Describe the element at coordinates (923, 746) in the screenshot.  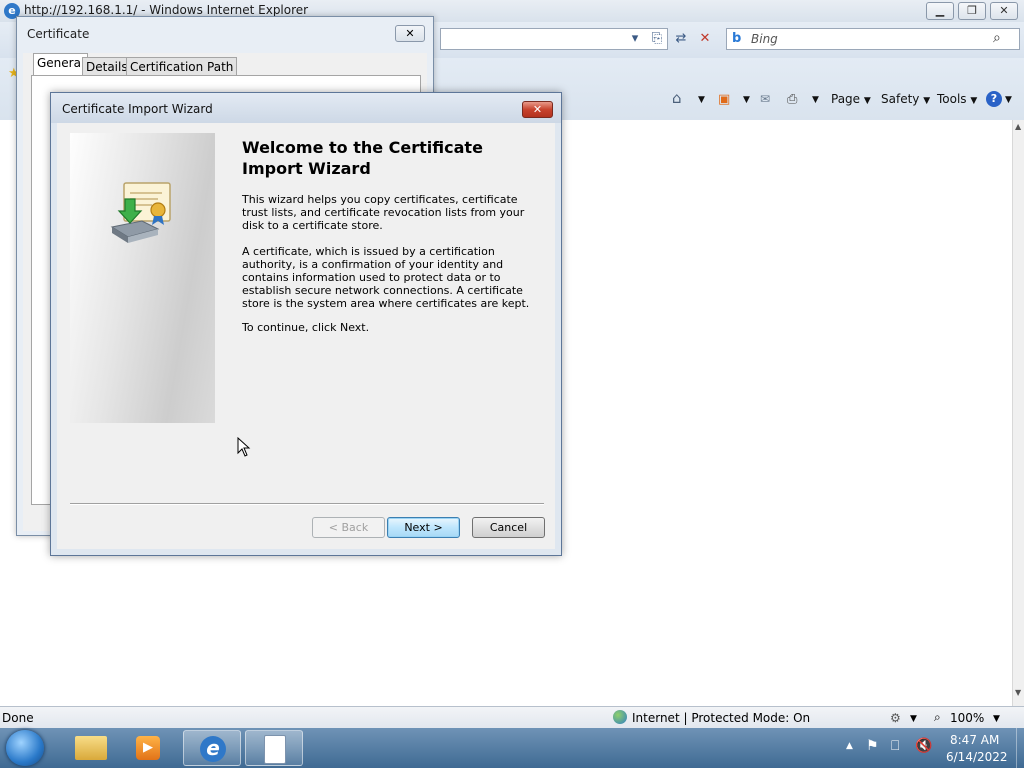
I see `volume-muted-icon: 🔇` at that location.